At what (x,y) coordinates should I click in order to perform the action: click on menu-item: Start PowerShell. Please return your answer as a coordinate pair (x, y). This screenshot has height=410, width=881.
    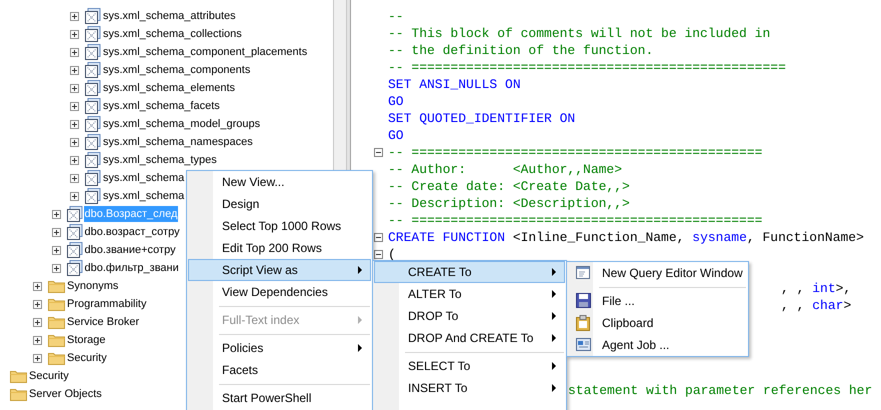
    Looking at the image, I should click on (279, 398).